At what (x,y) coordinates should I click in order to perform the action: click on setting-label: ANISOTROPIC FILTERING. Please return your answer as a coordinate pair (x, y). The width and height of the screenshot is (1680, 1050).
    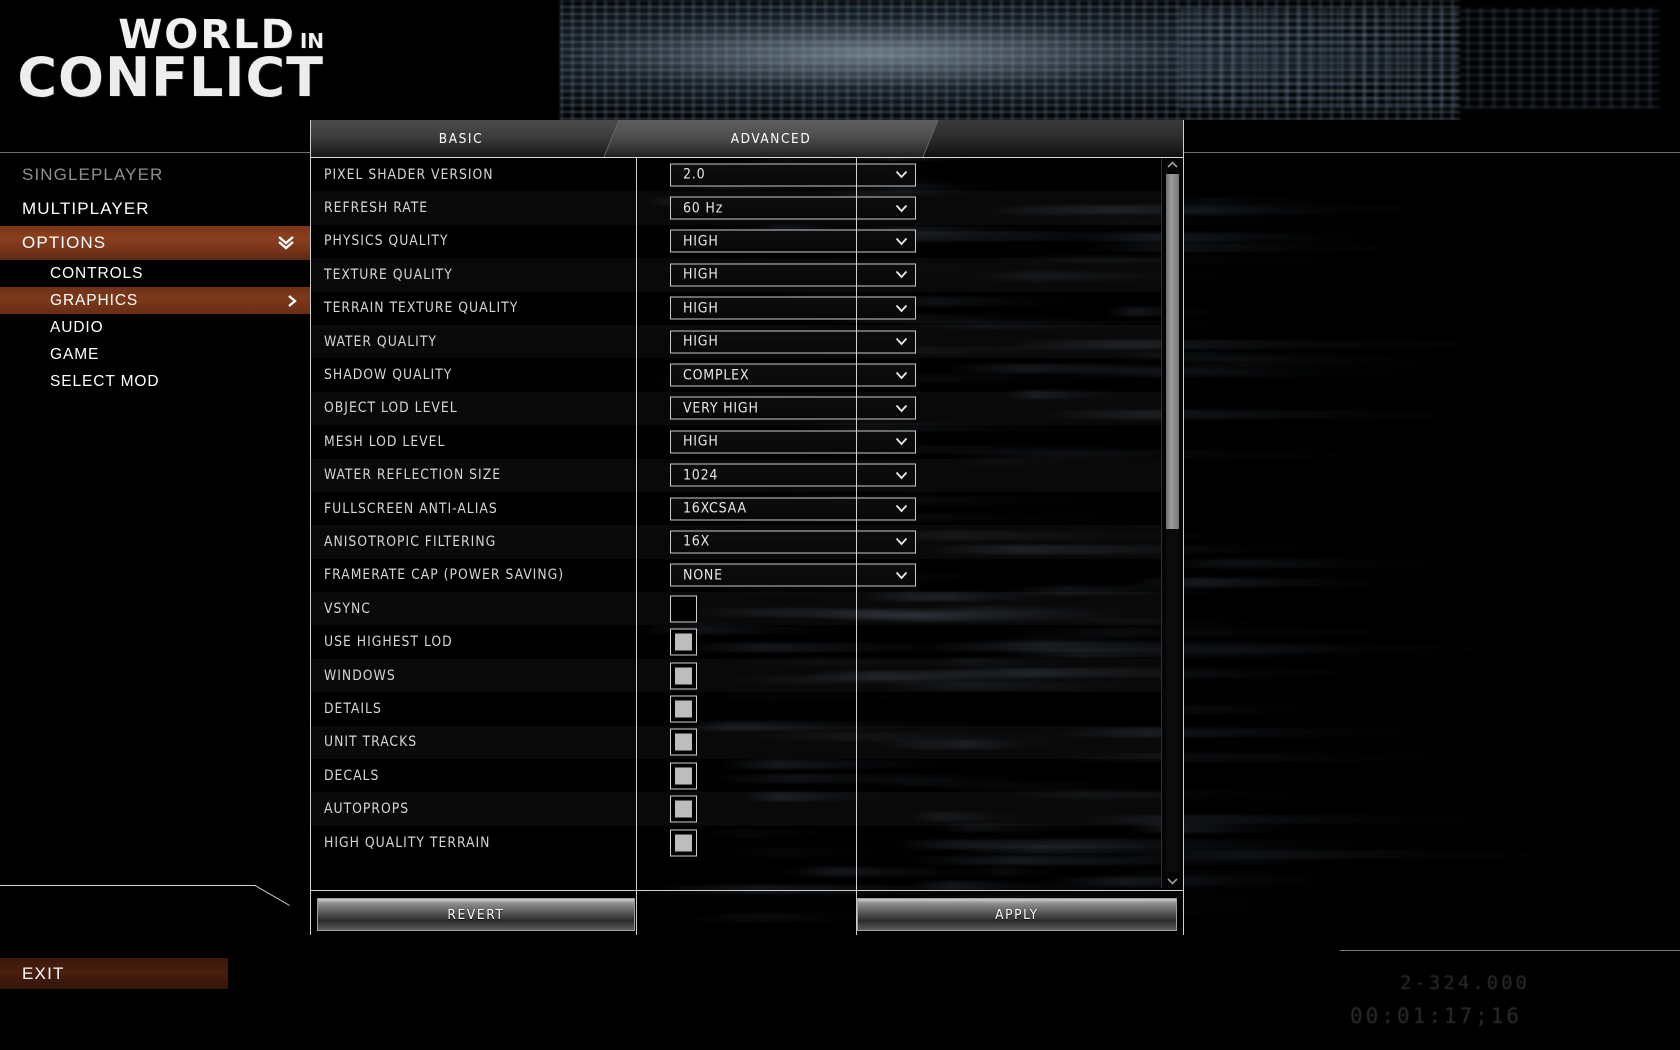
    Looking at the image, I should click on (410, 541).